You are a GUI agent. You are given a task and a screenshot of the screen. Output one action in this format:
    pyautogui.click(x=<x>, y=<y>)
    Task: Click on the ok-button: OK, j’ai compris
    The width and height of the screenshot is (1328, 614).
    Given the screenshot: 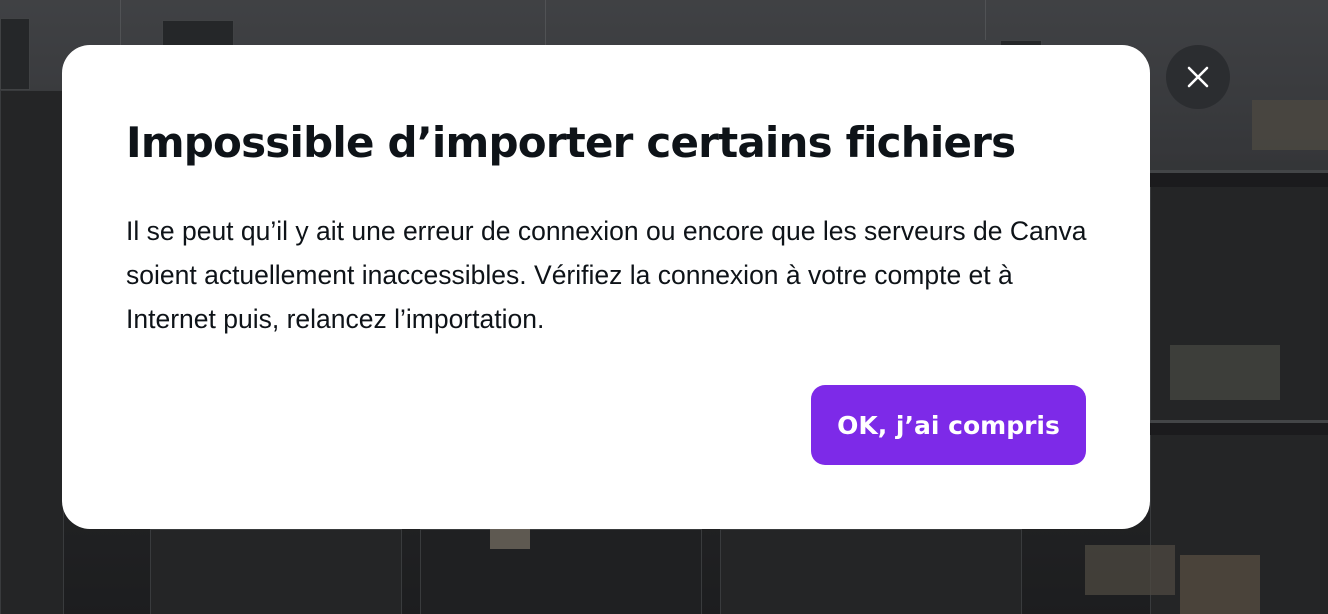 What is the action you would take?
    pyautogui.click(x=948, y=425)
    